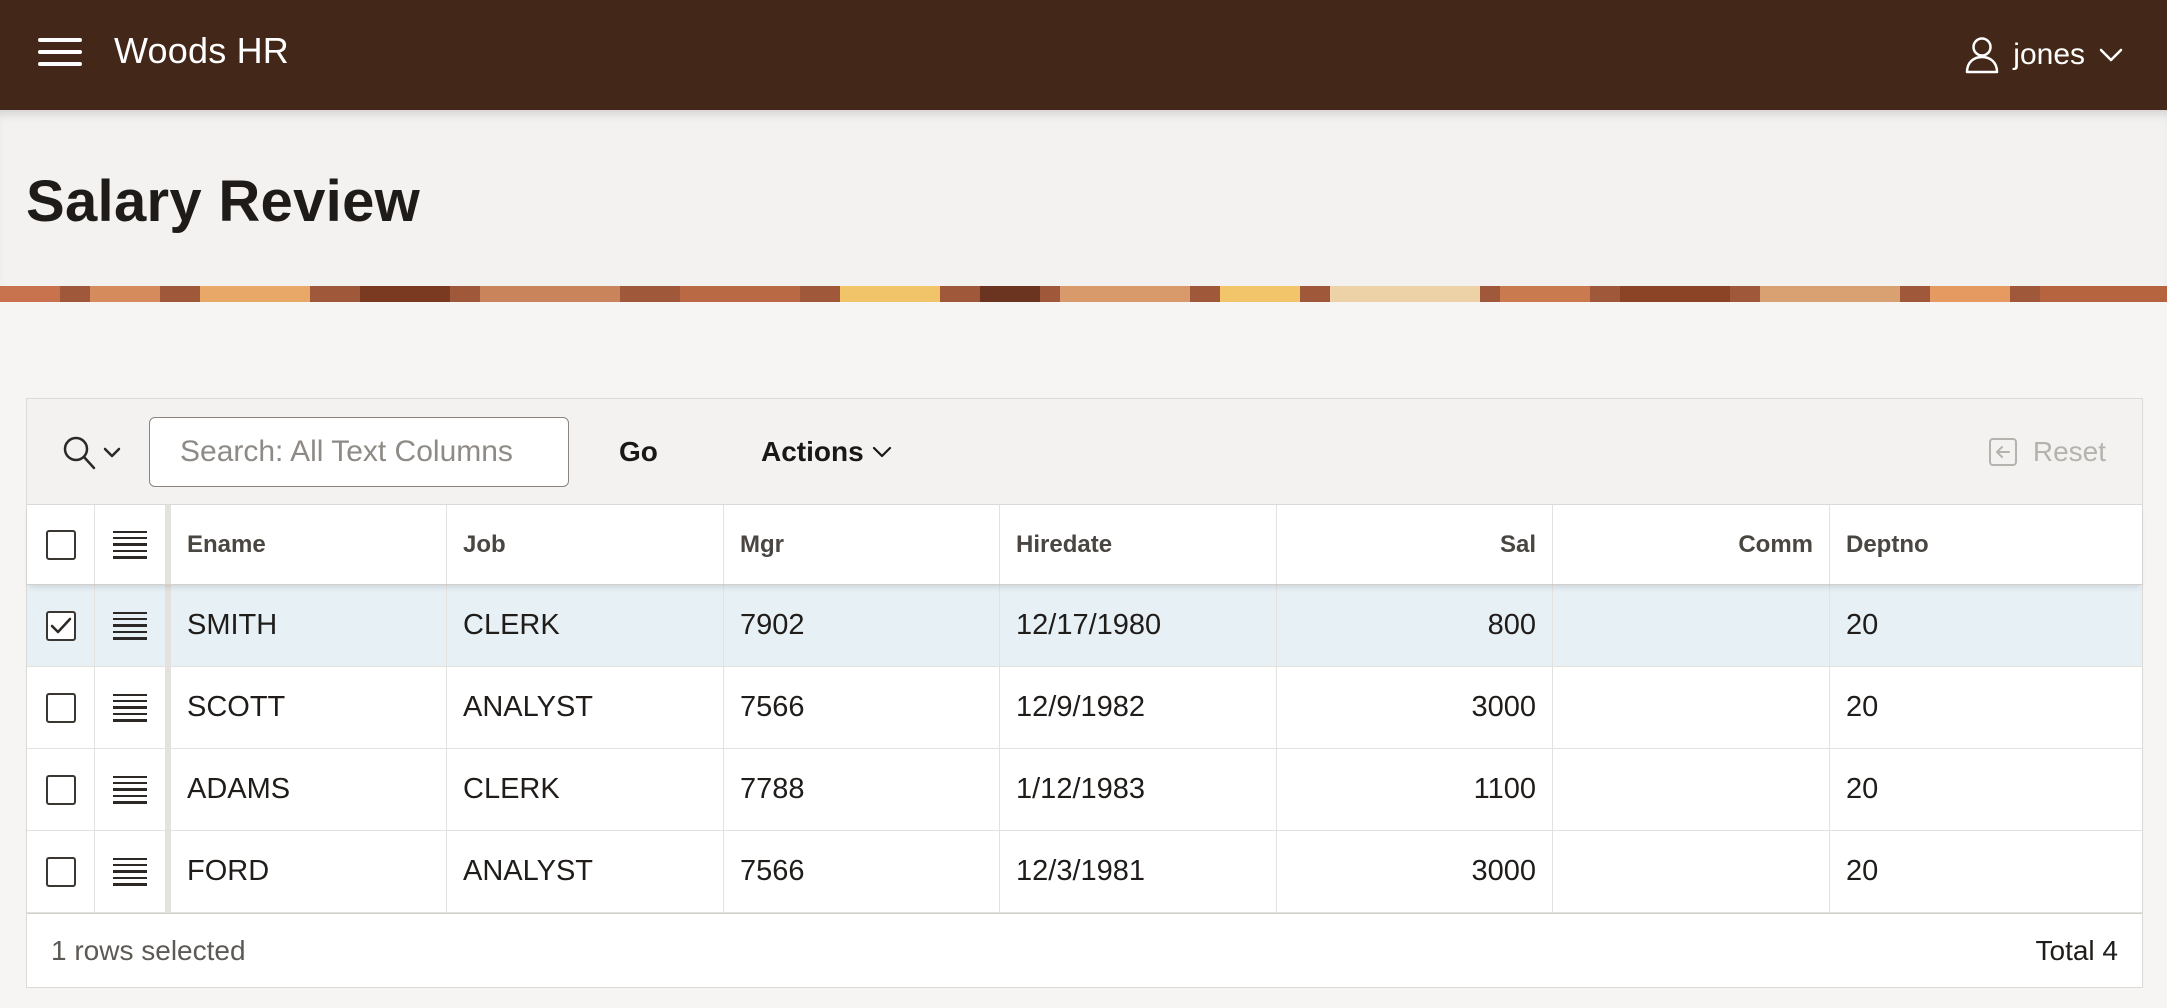  Describe the element at coordinates (309, 871) in the screenshot. I see `cell-ename: FORD` at that location.